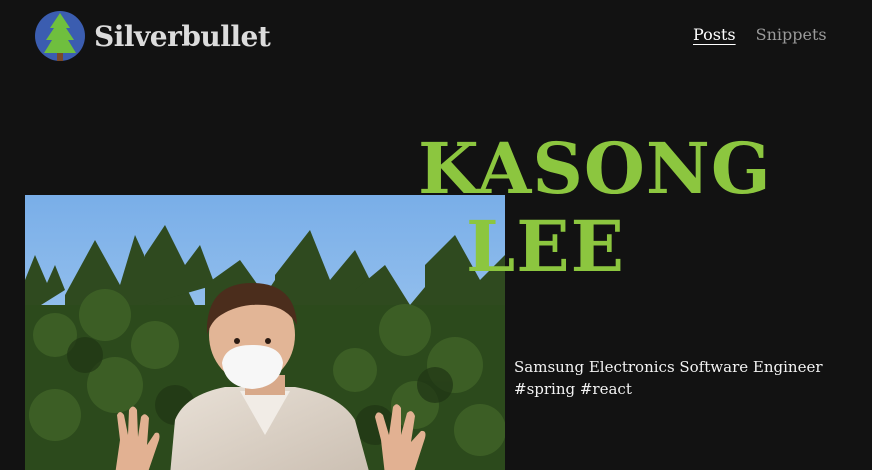  I want to click on hero-name-line2: LEE, so click(545, 246).